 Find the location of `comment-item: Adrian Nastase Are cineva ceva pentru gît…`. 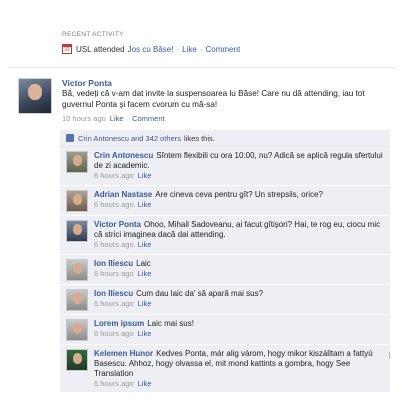

comment-item: Adrian Nastase Are cineva ceva pentru gît… is located at coordinates (225, 201).